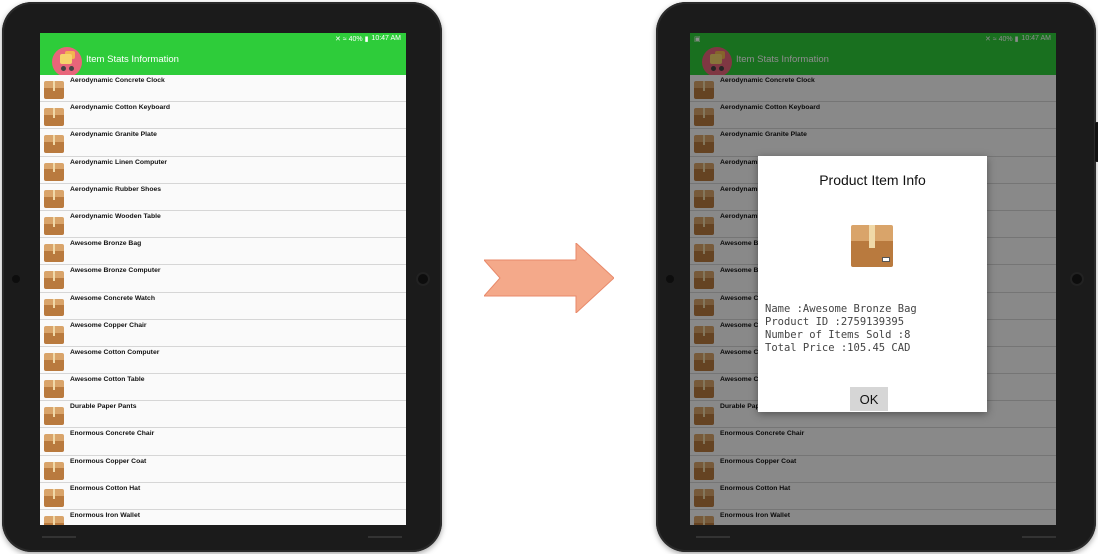 The height and width of the screenshot is (554, 1098). I want to click on list-item: Awesome Bronze Computer, so click(223, 279).